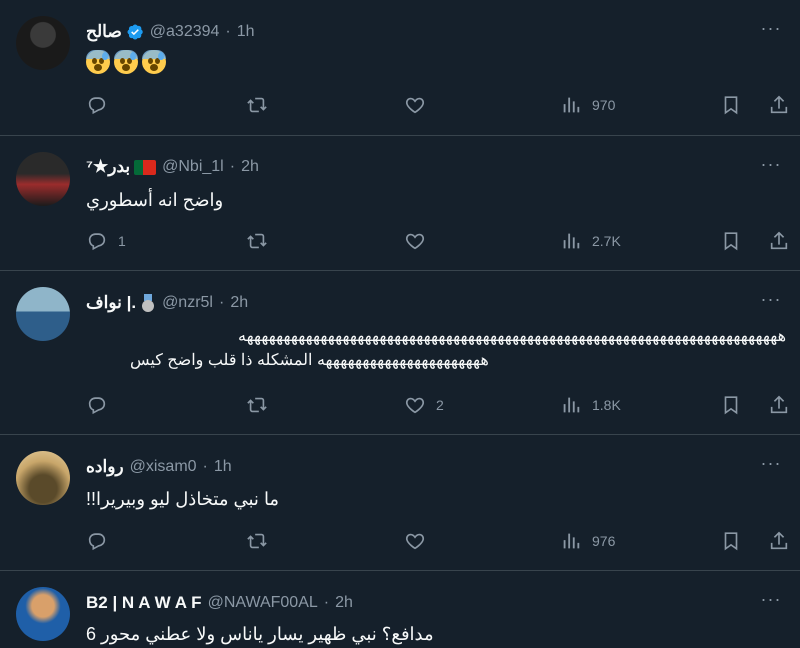 The width and height of the screenshot is (800, 648). Describe the element at coordinates (439, 105) in the screenshot. I see `action-bar: 970` at that location.